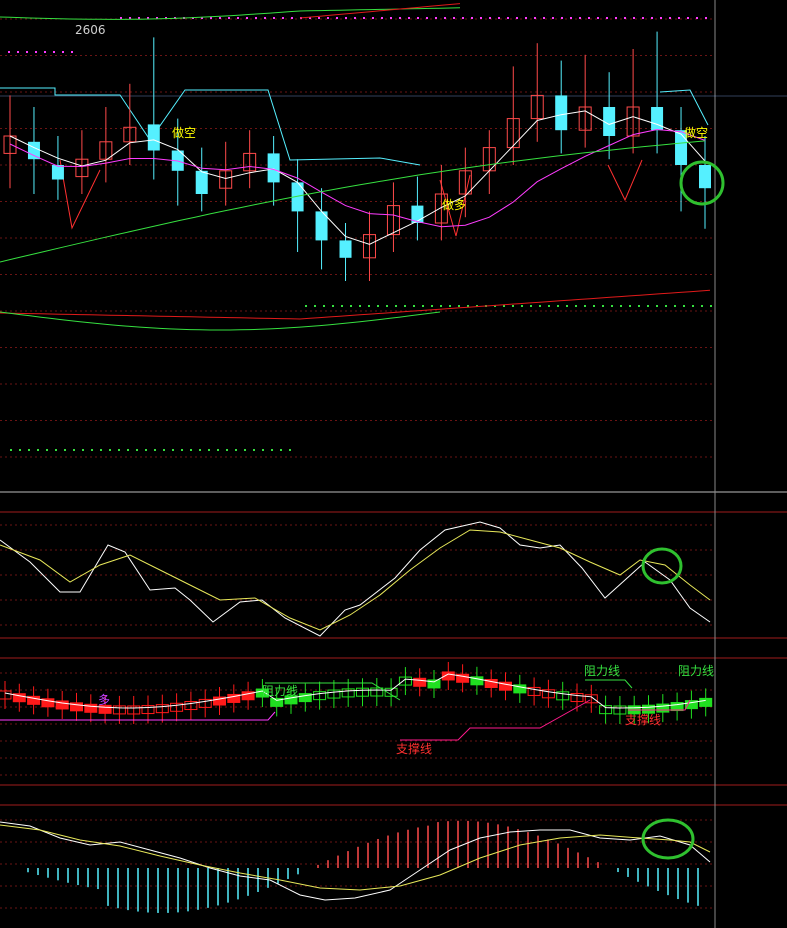 This screenshot has width=787, height=928. What do you see at coordinates (643, 719) in the screenshot?
I see `sr-annotation: 支撑线` at bounding box center [643, 719].